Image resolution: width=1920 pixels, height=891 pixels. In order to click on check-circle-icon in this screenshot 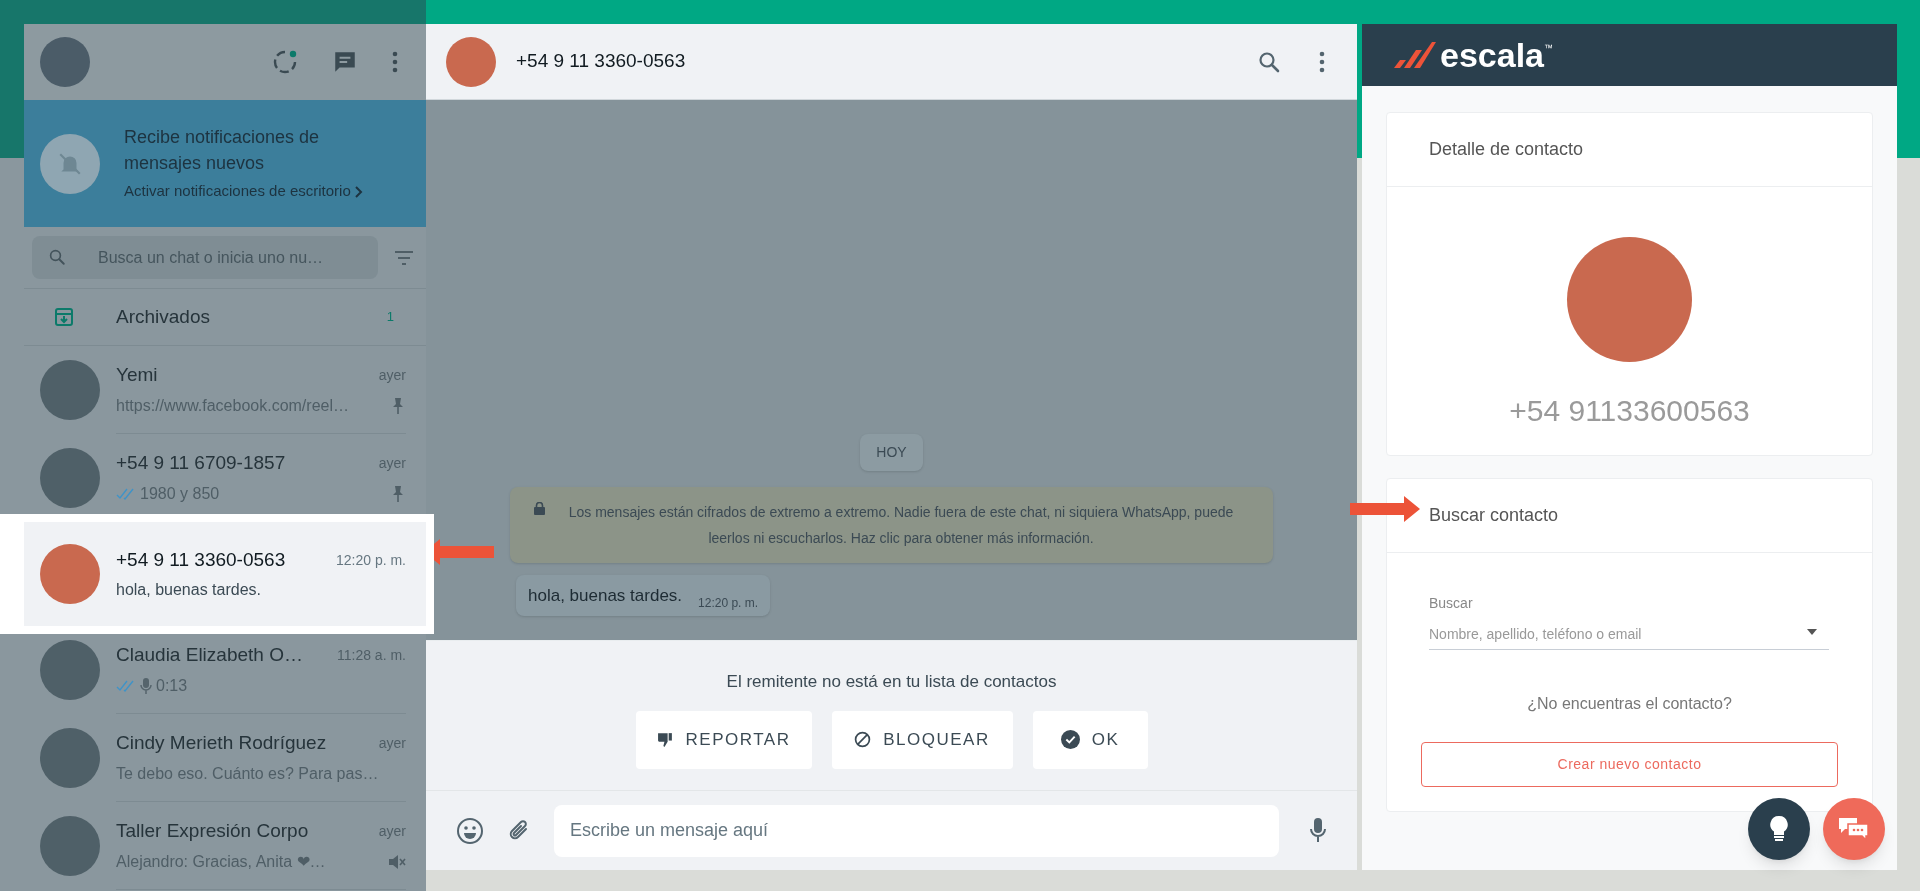, I will do `click(1070, 739)`.